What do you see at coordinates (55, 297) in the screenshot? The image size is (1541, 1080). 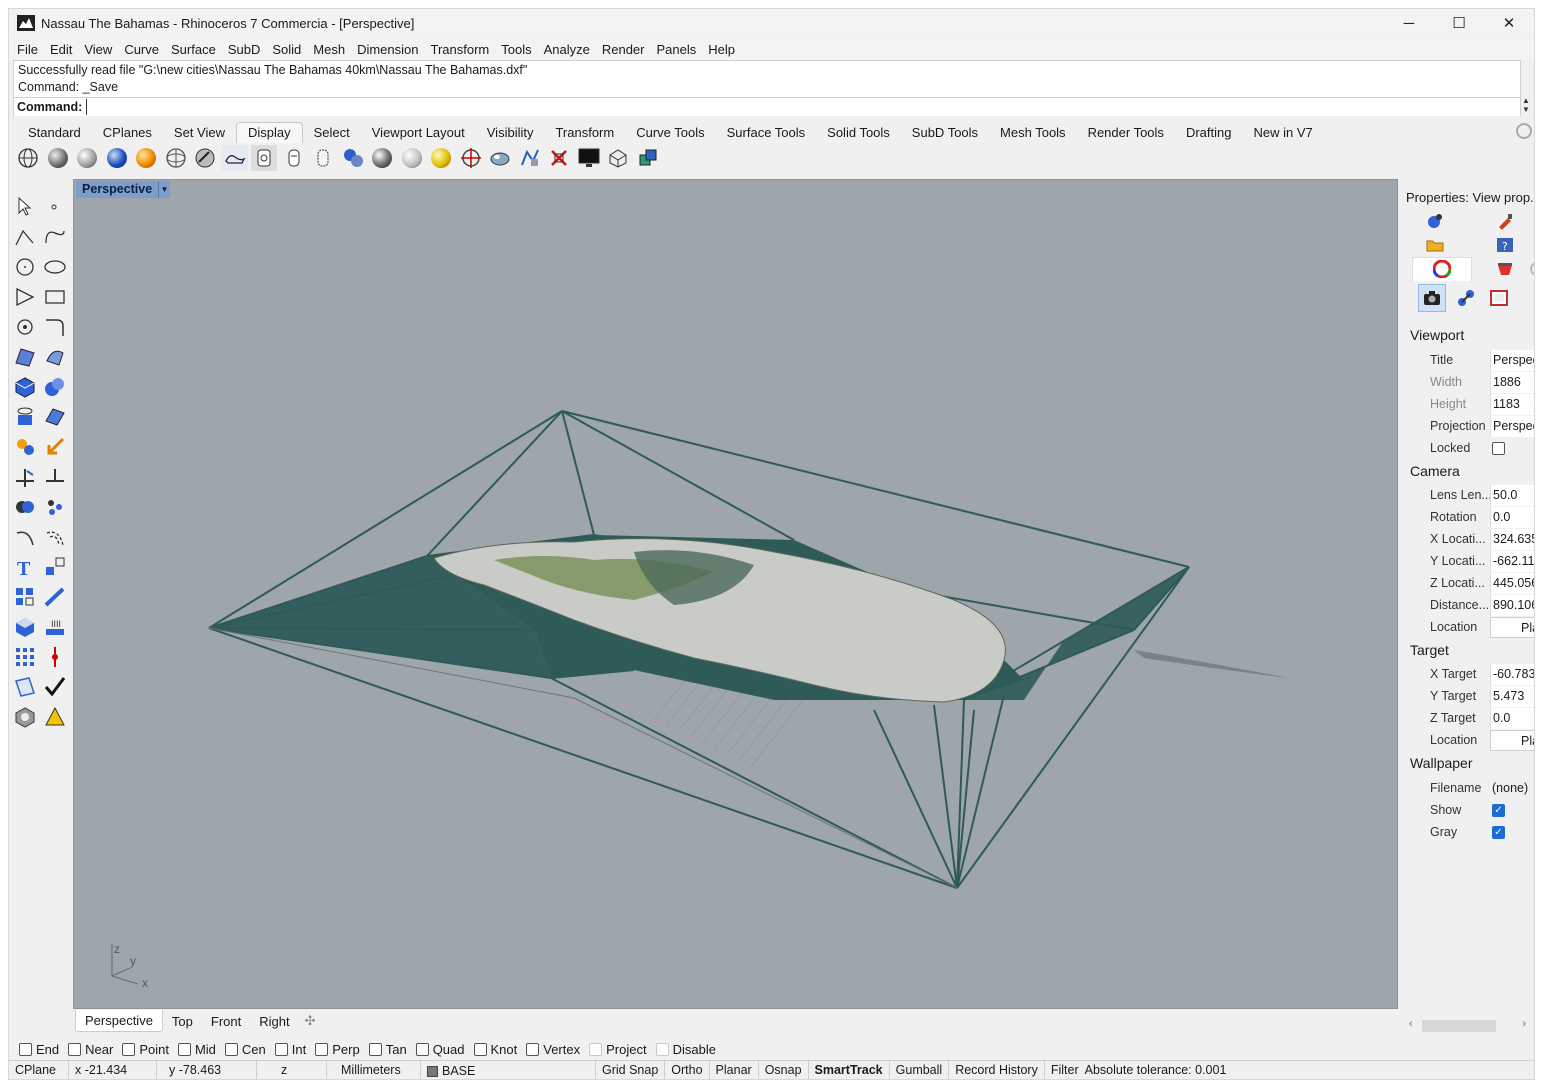 I see `rectangle-icon` at bounding box center [55, 297].